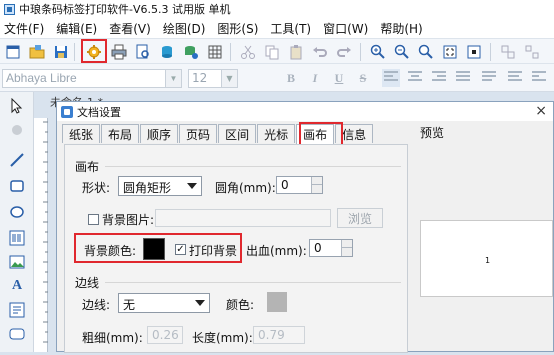 This screenshot has width=554, height=355. Describe the element at coordinates (61, 52) in the screenshot. I see `save-icon` at that location.